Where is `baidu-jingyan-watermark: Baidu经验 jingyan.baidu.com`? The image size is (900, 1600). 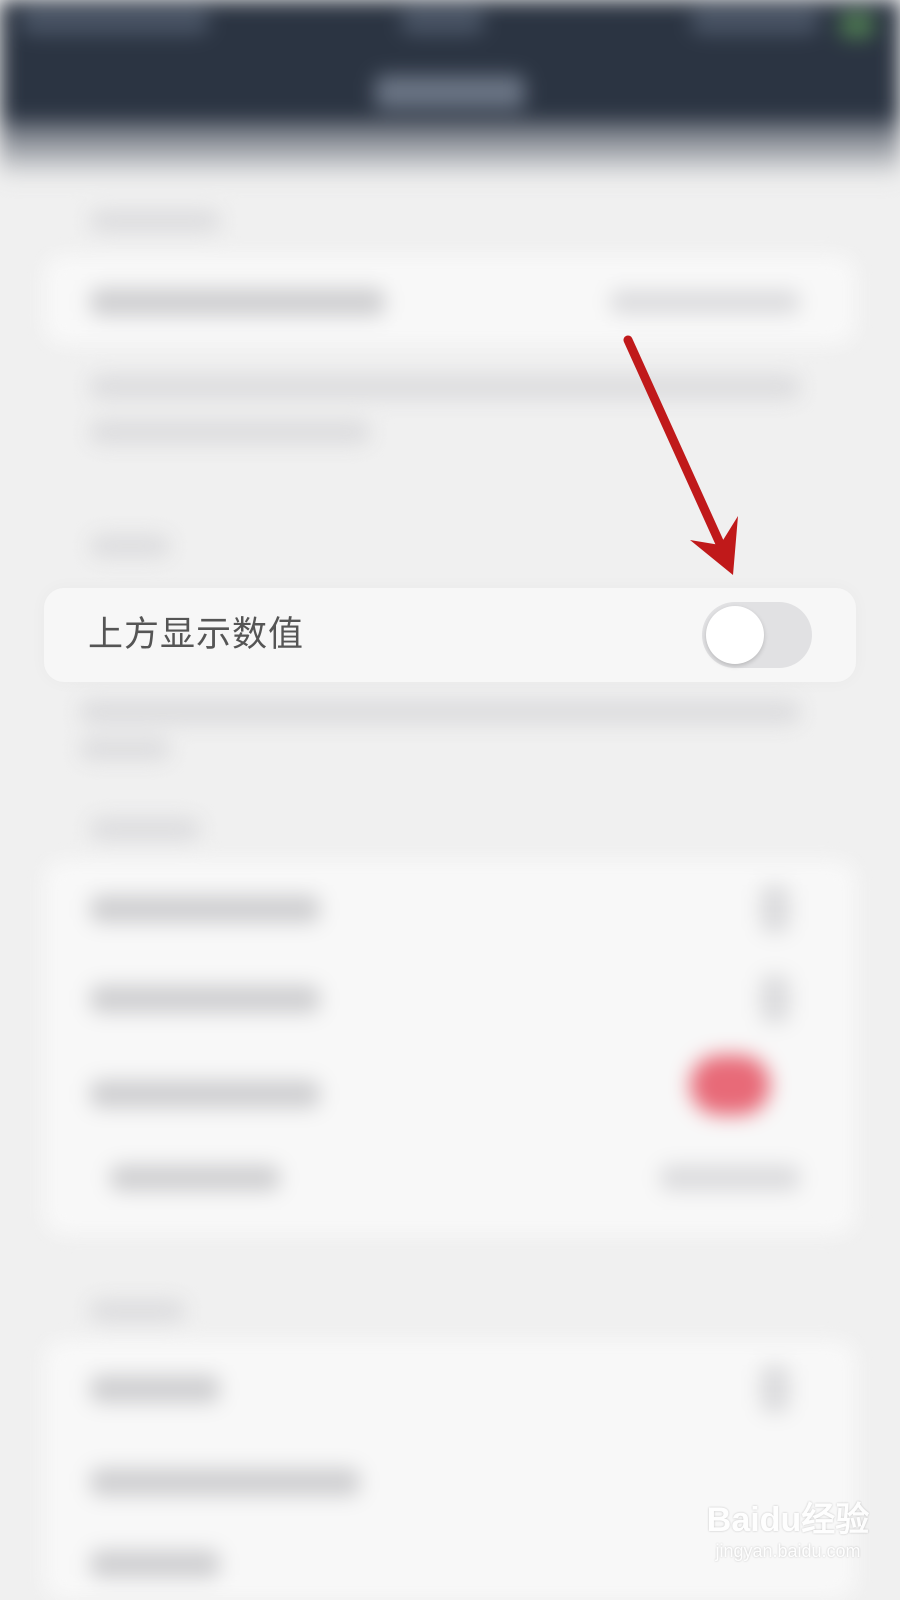
baidu-jingyan-watermark: Baidu经验 jingyan.baidu.com is located at coordinates (788, 1545).